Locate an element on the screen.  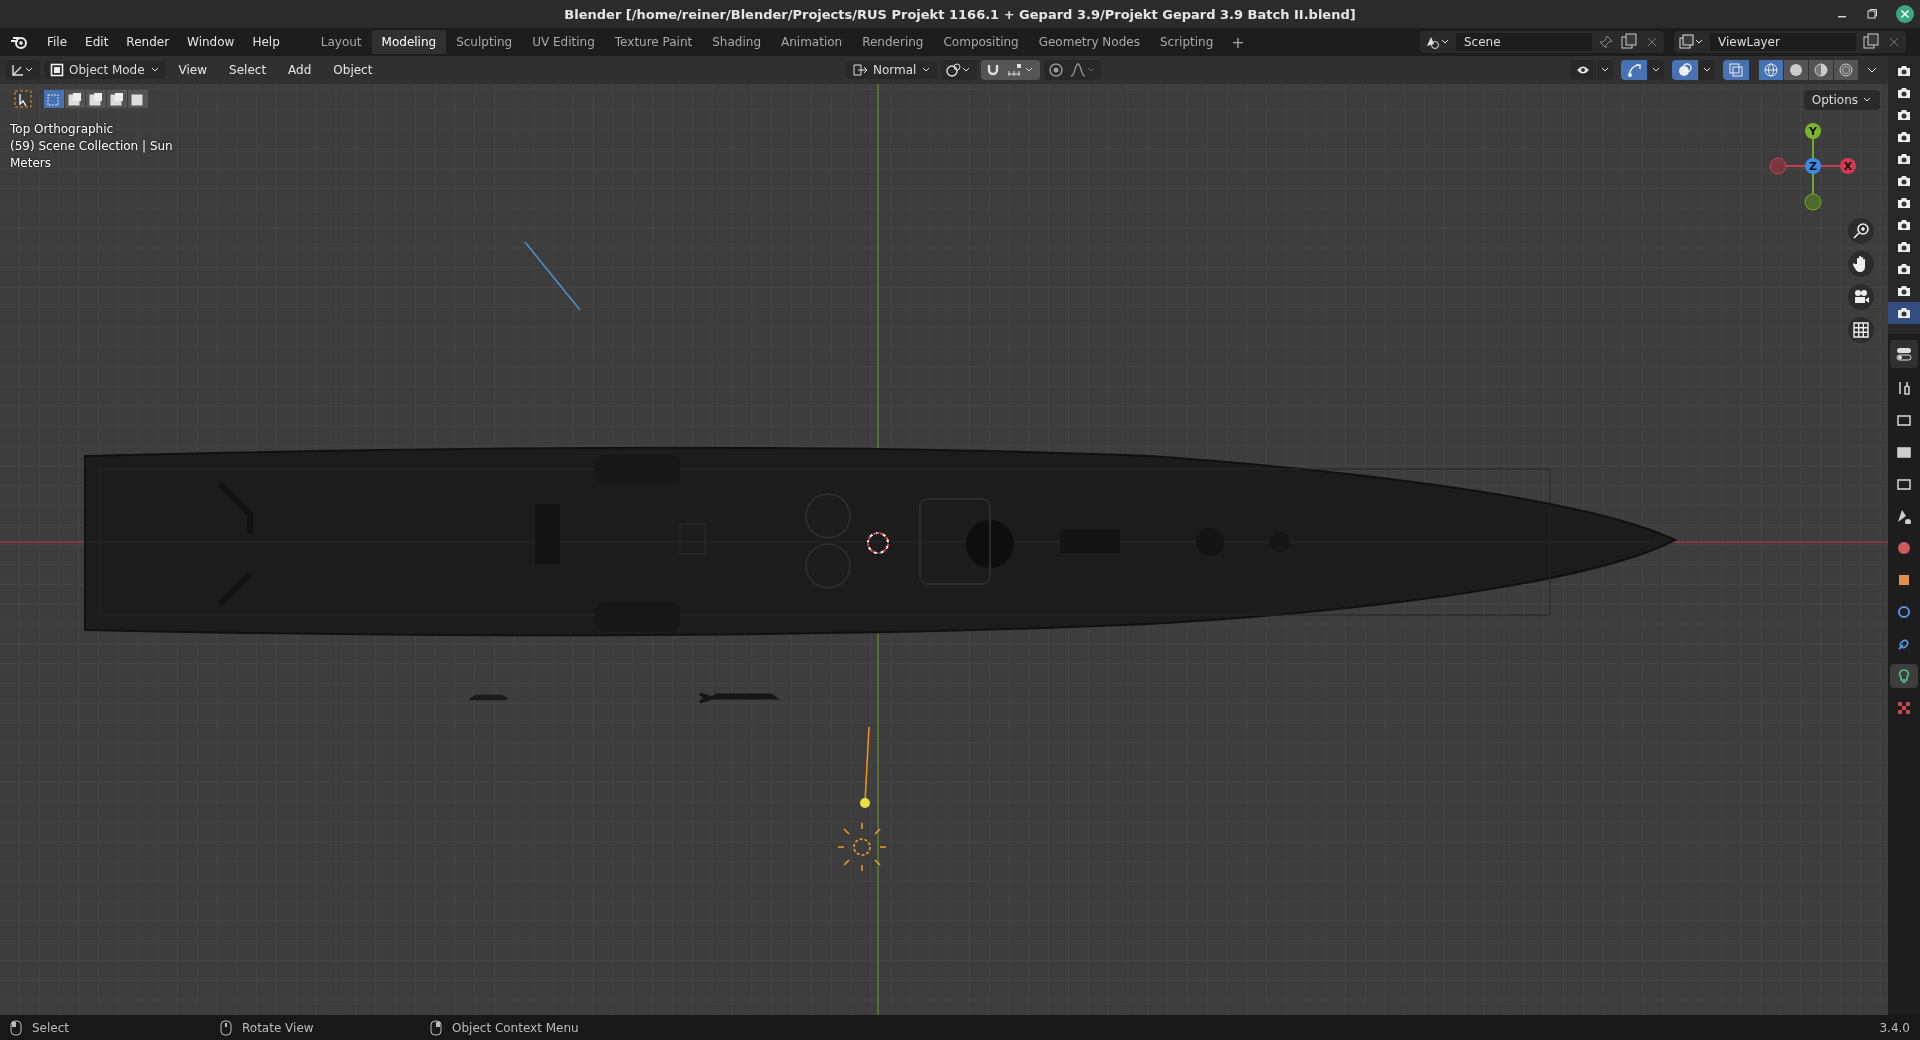
workspace-tab: Shading is located at coordinates (736, 42).